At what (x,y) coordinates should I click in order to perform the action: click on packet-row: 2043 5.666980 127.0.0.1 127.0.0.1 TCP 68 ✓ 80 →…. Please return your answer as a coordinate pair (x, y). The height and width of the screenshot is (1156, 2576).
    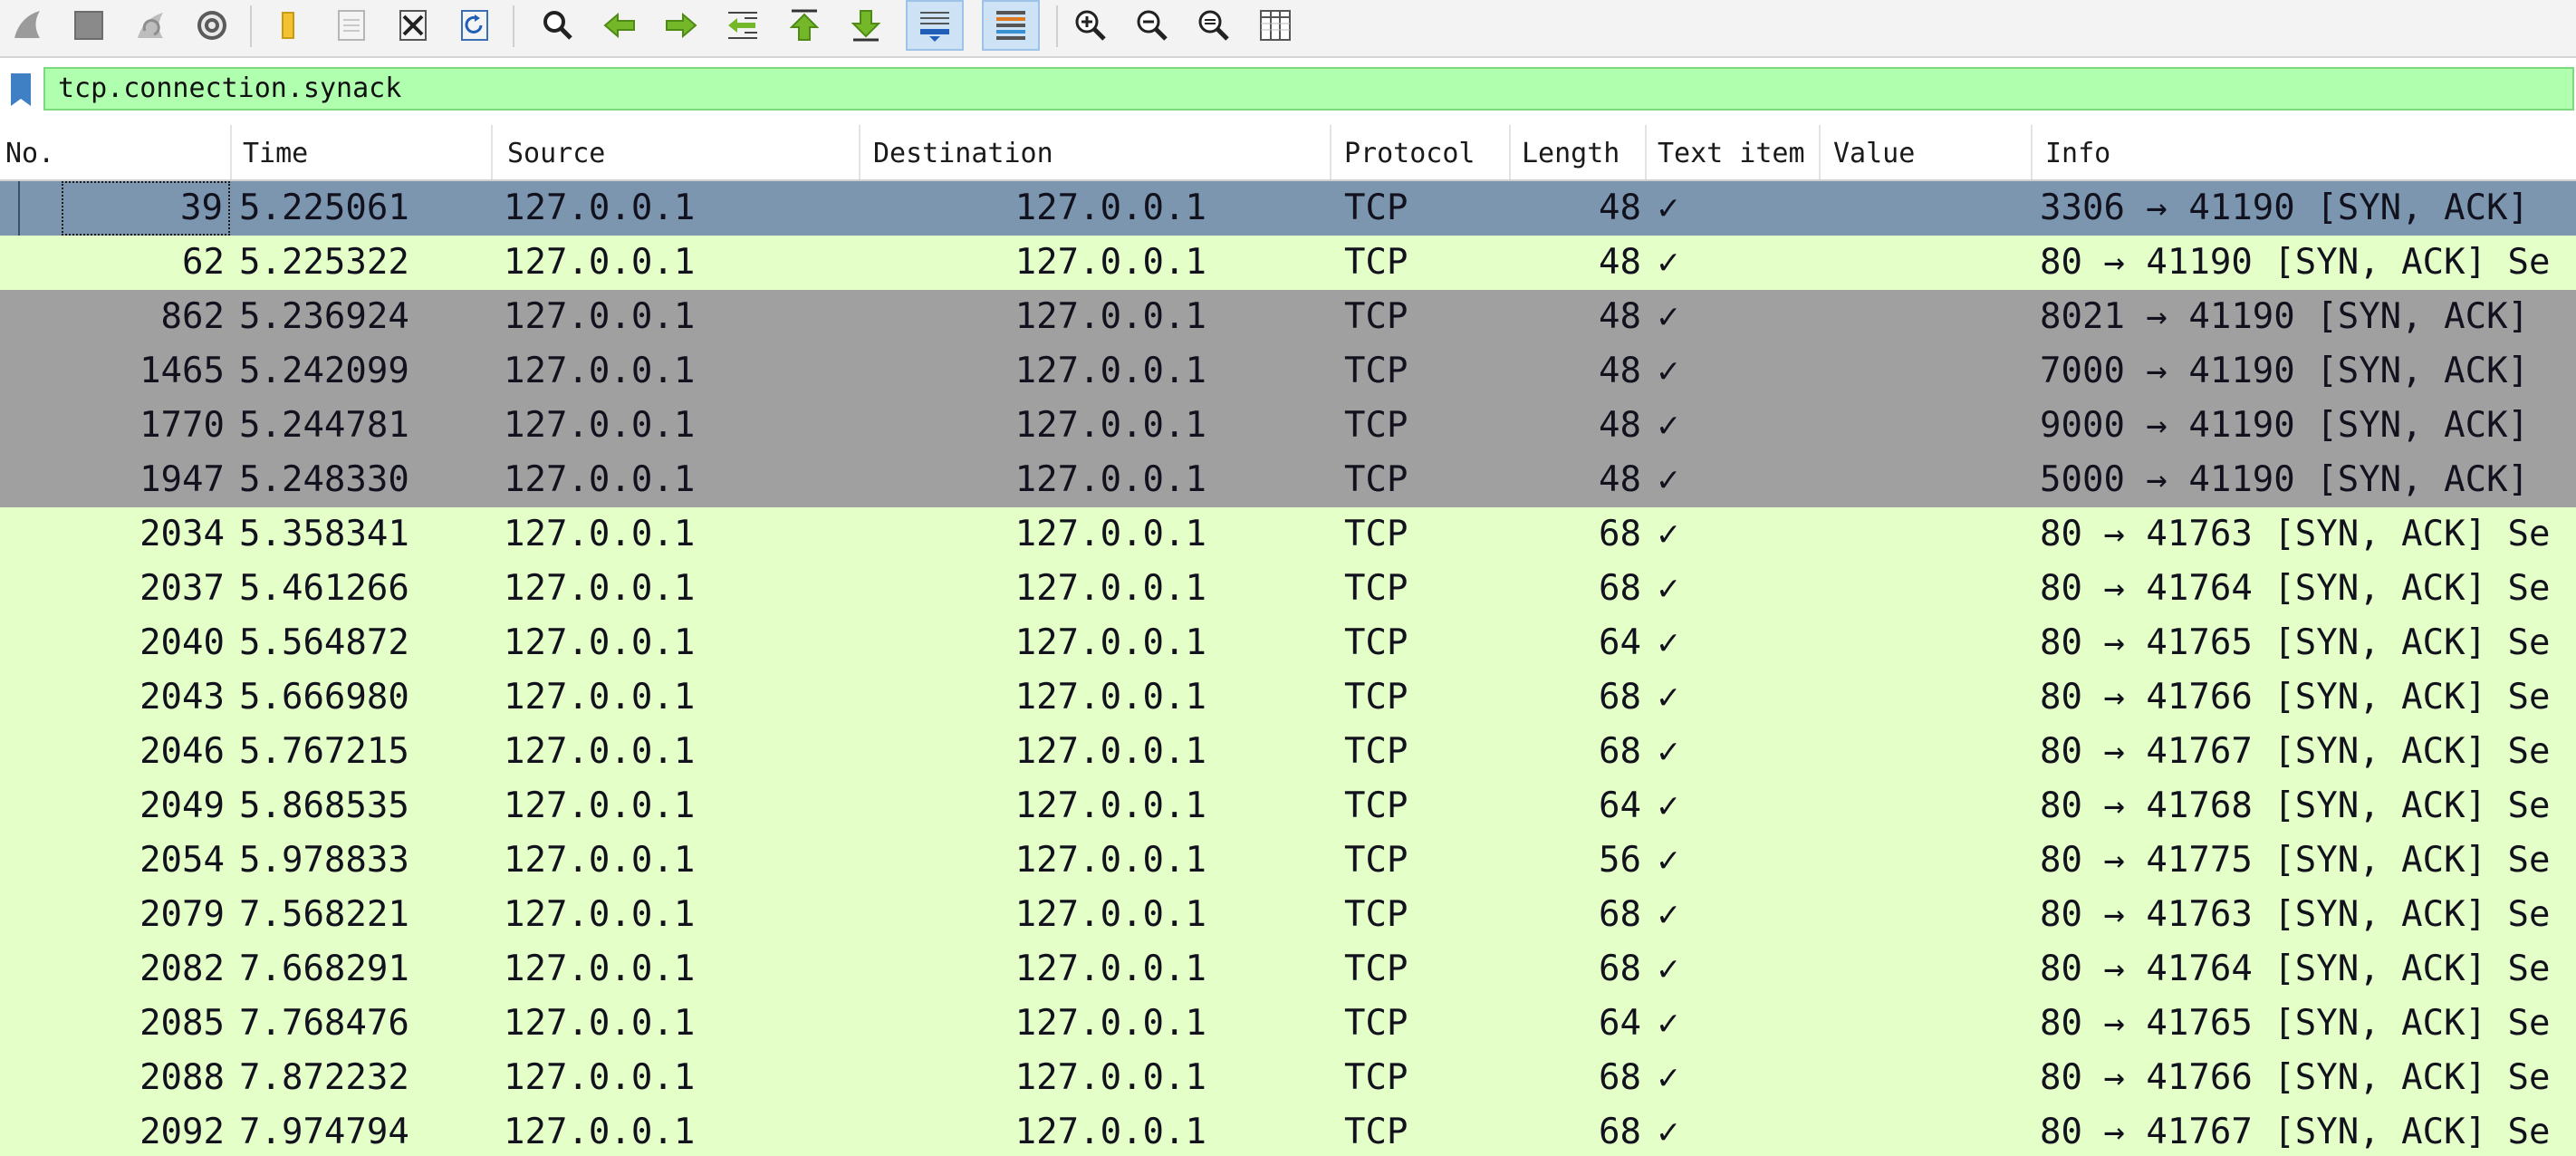
    Looking at the image, I should click on (1288, 697).